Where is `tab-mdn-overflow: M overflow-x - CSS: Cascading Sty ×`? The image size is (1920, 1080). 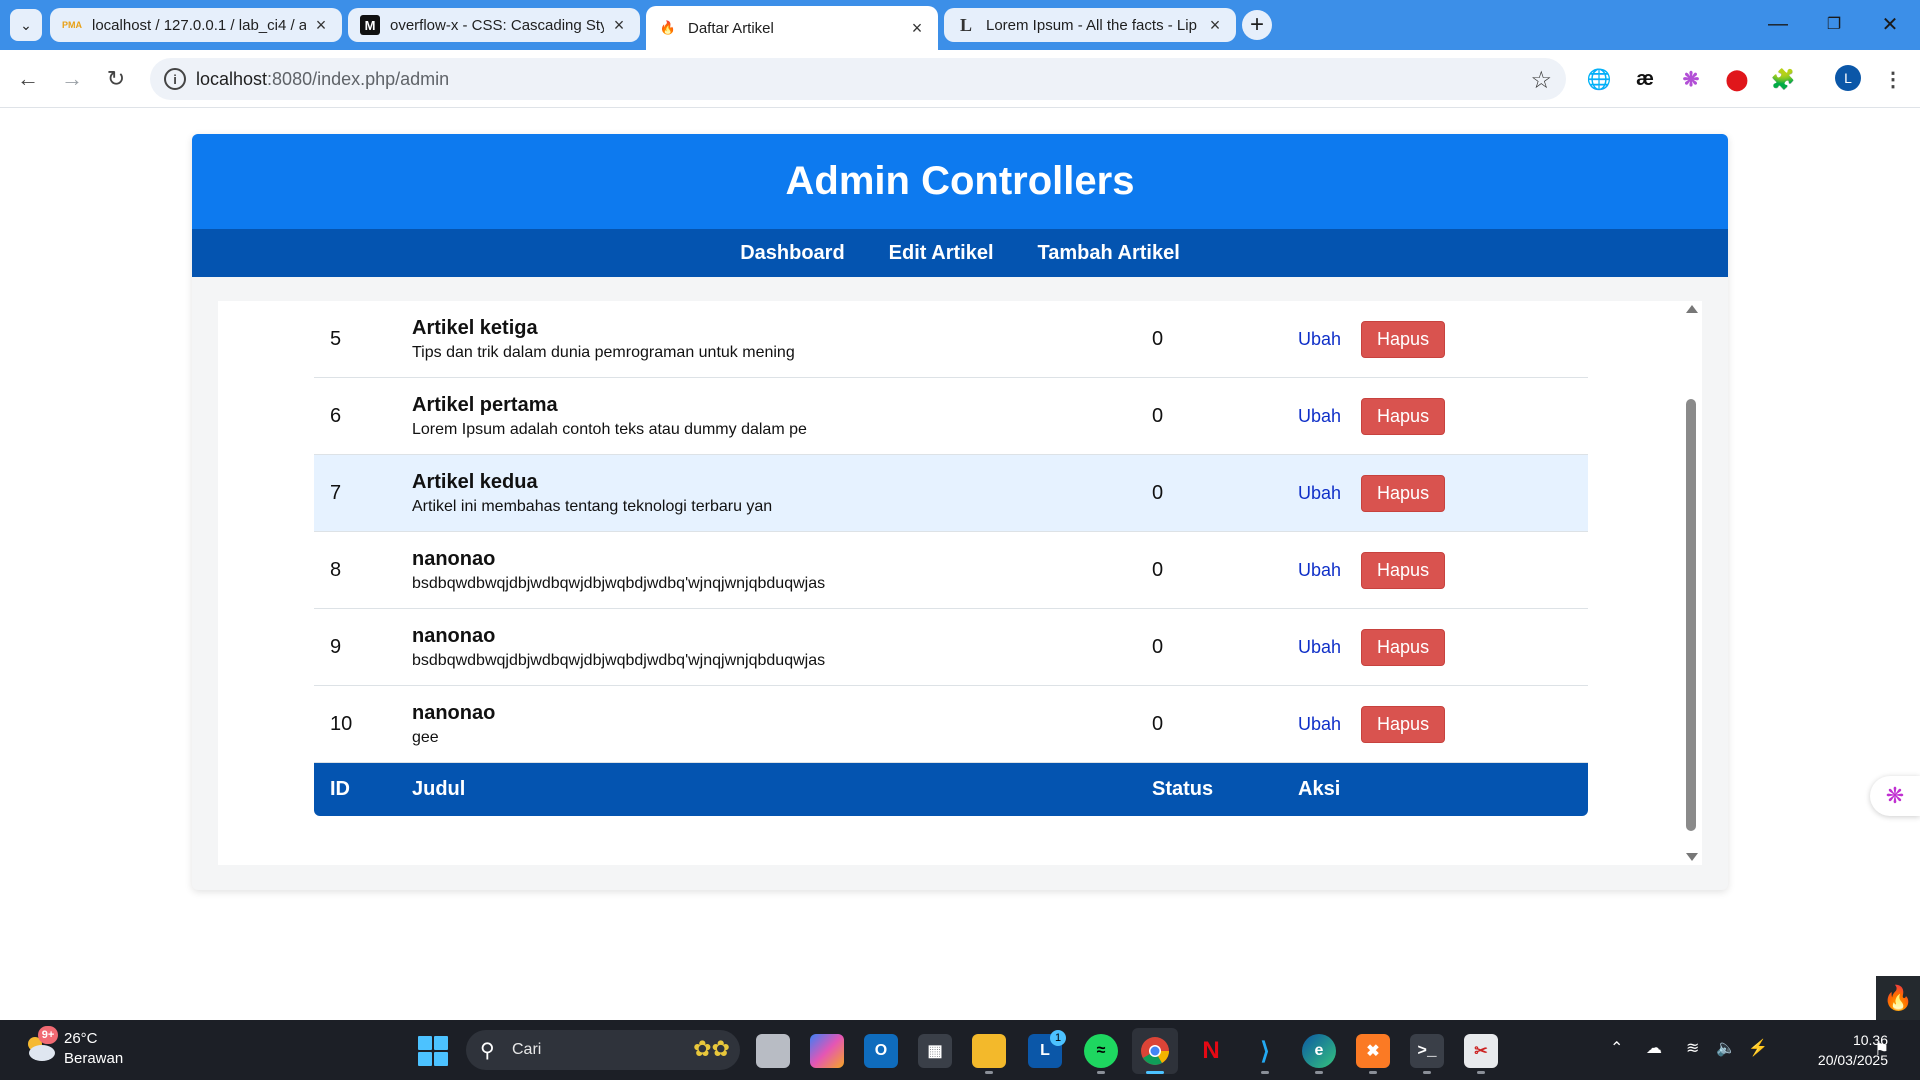
tab-mdn-overflow: M overflow-x - CSS: Cascading Sty × is located at coordinates (494, 25).